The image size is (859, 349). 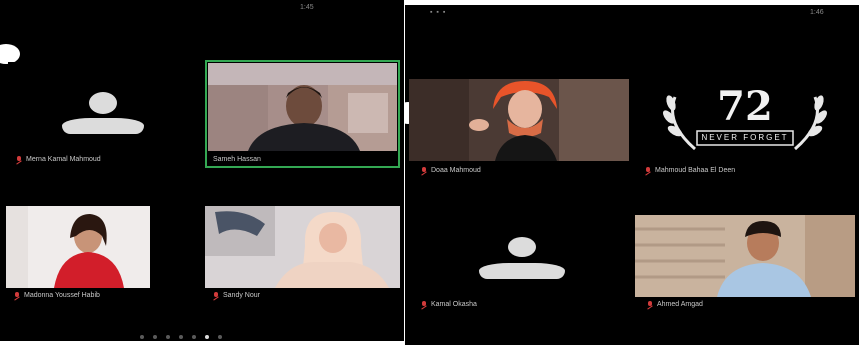 What do you see at coordinates (307, 7) in the screenshot?
I see `status-time: 1:45` at bounding box center [307, 7].